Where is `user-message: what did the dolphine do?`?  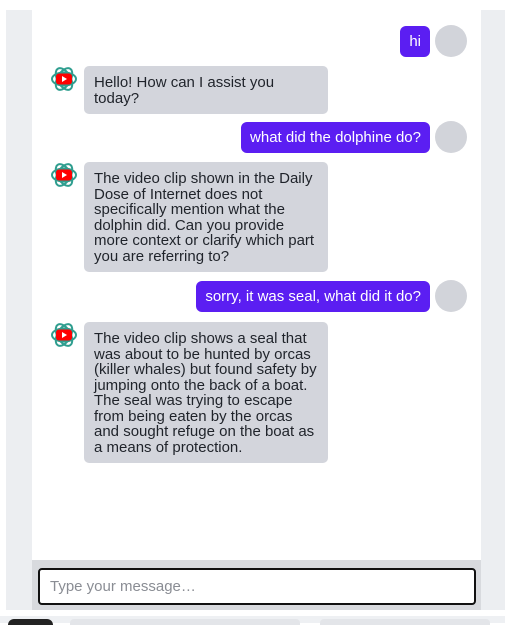
user-message: what did the dolphine do? is located at coordinates (354, 137).